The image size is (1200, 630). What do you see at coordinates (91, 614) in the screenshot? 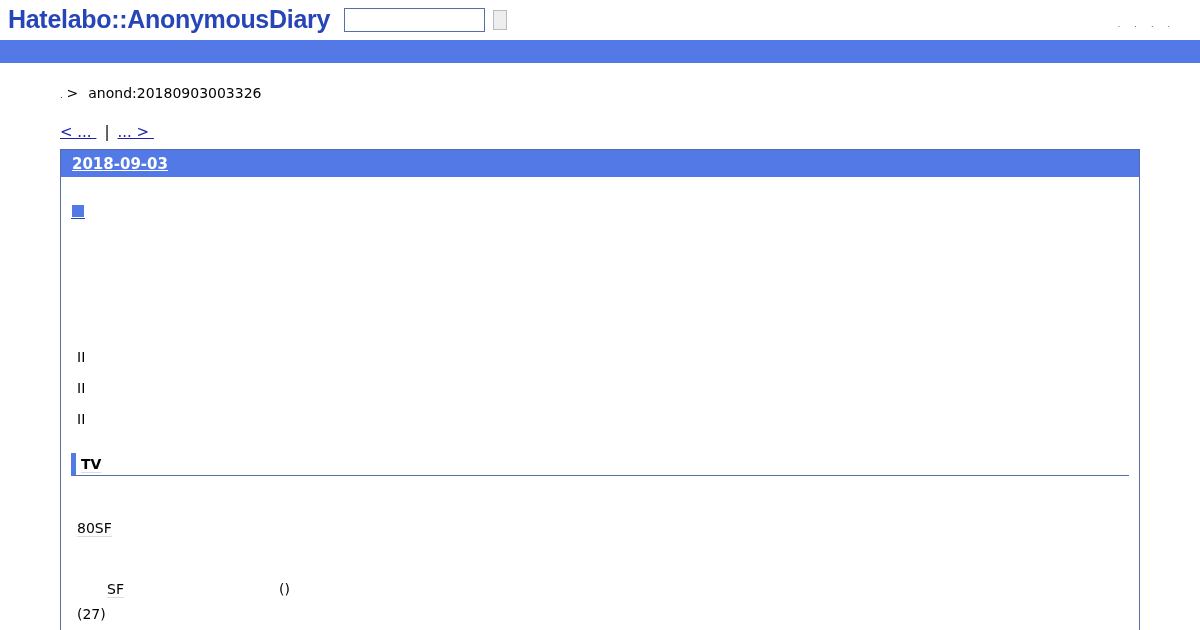
I see `body-text: (27)` at bounding box center [91, 614].